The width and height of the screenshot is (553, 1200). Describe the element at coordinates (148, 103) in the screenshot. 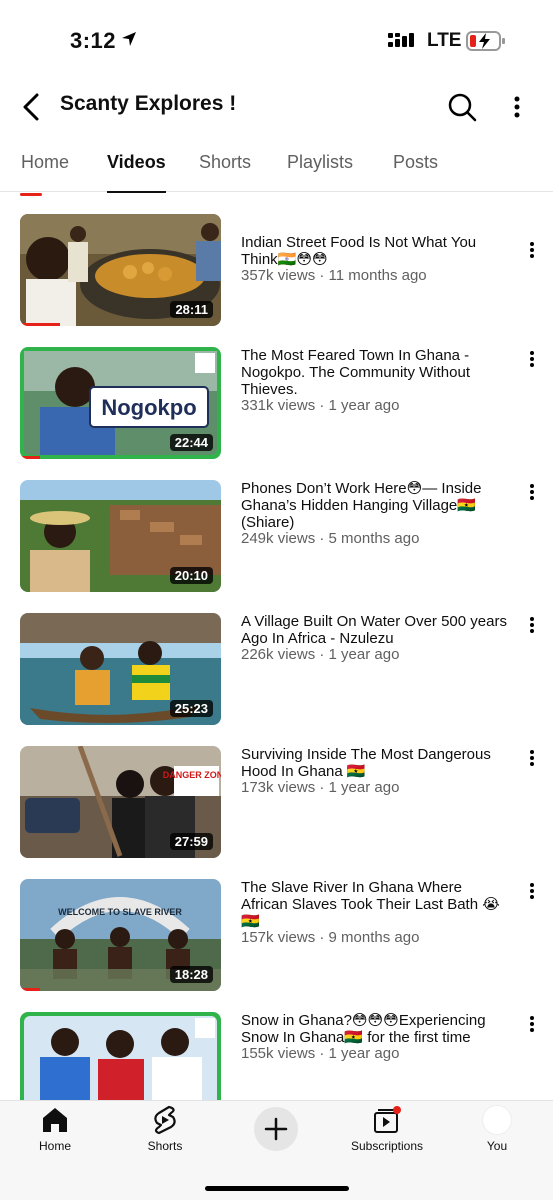

I see `channel-title: Scanty Explores !` at that location.